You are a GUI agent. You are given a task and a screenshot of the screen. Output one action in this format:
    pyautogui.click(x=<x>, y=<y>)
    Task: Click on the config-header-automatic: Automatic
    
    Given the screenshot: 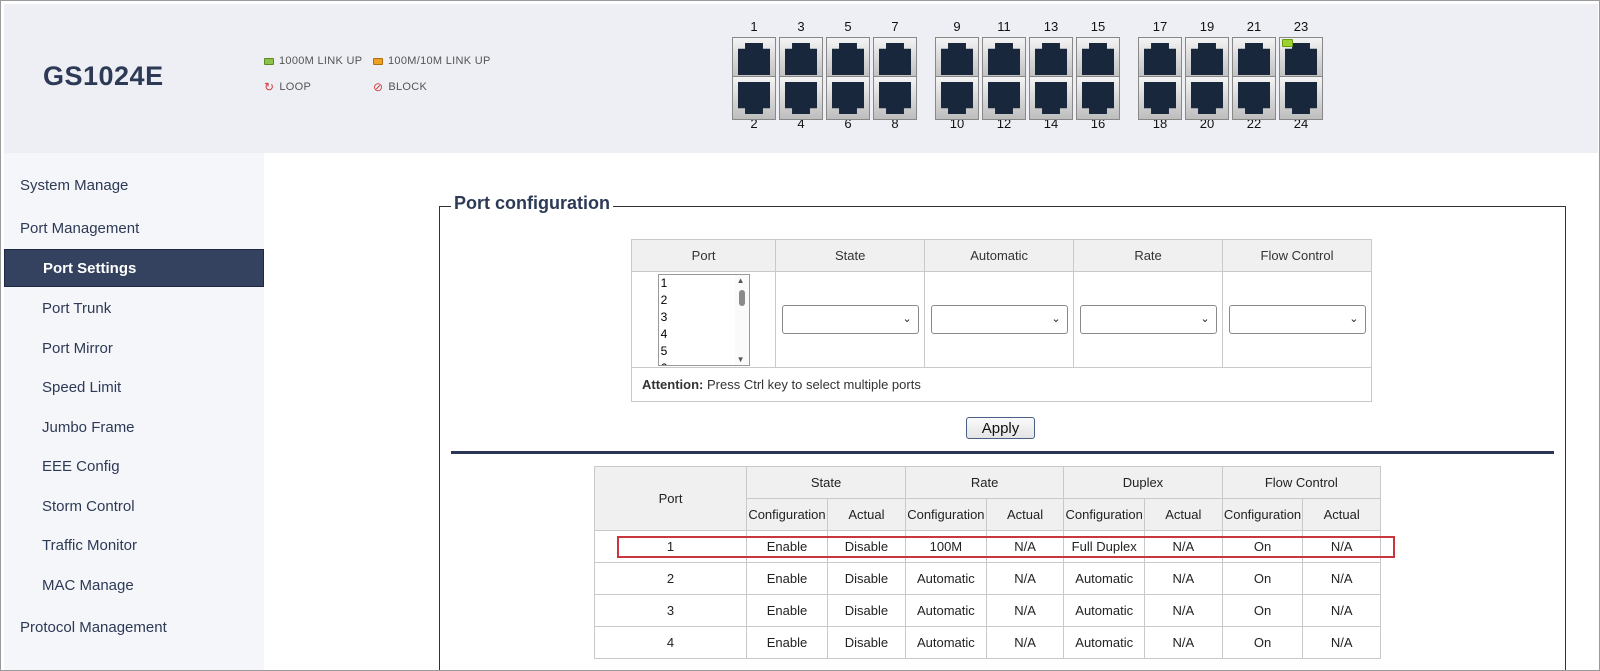 What is the action you would take?
    pyautogui.click(x=999, y=255)
    